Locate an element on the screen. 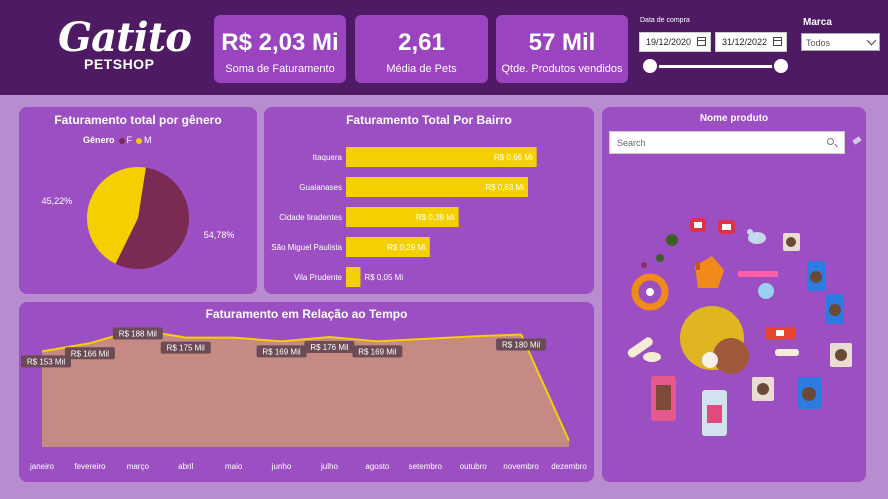  date-filter-label: Data de compra is located at coordinates (665, 20).